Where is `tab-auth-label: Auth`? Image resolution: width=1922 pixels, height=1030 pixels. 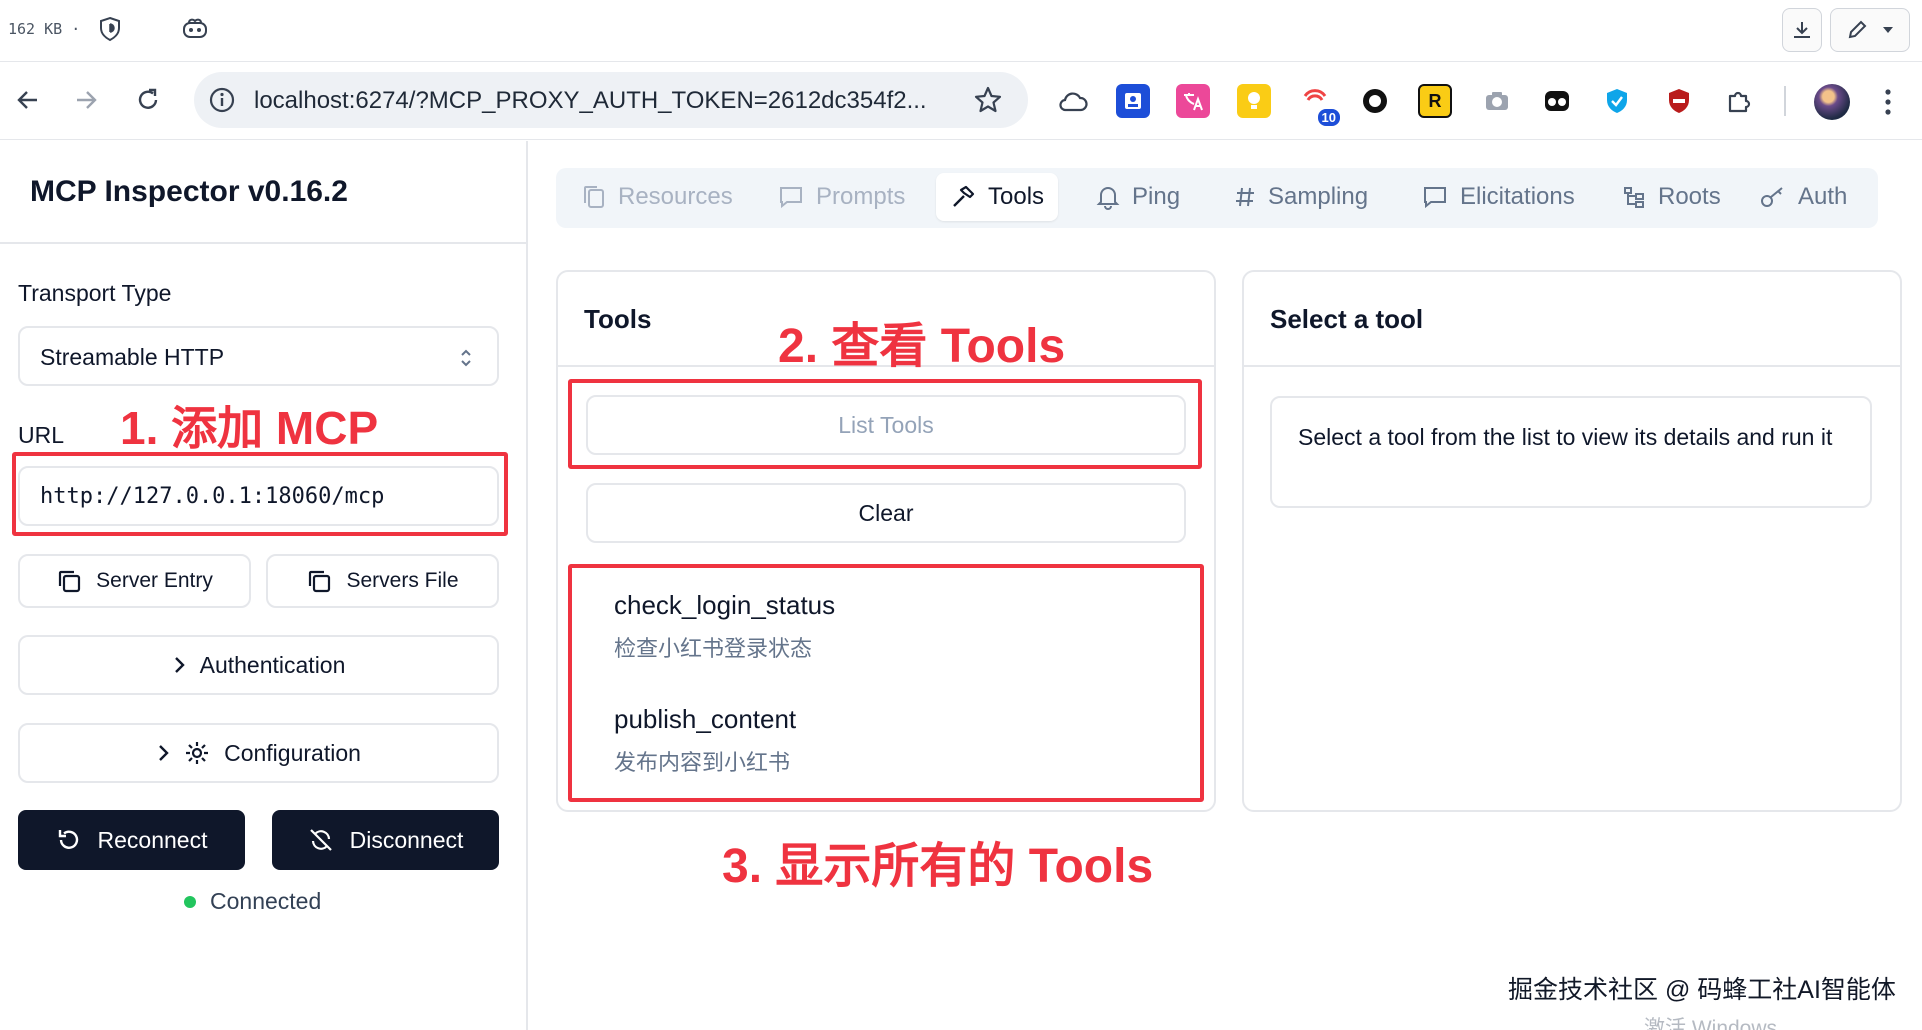
tab-auth-label: Auth is located at coordinates (1823, 196).